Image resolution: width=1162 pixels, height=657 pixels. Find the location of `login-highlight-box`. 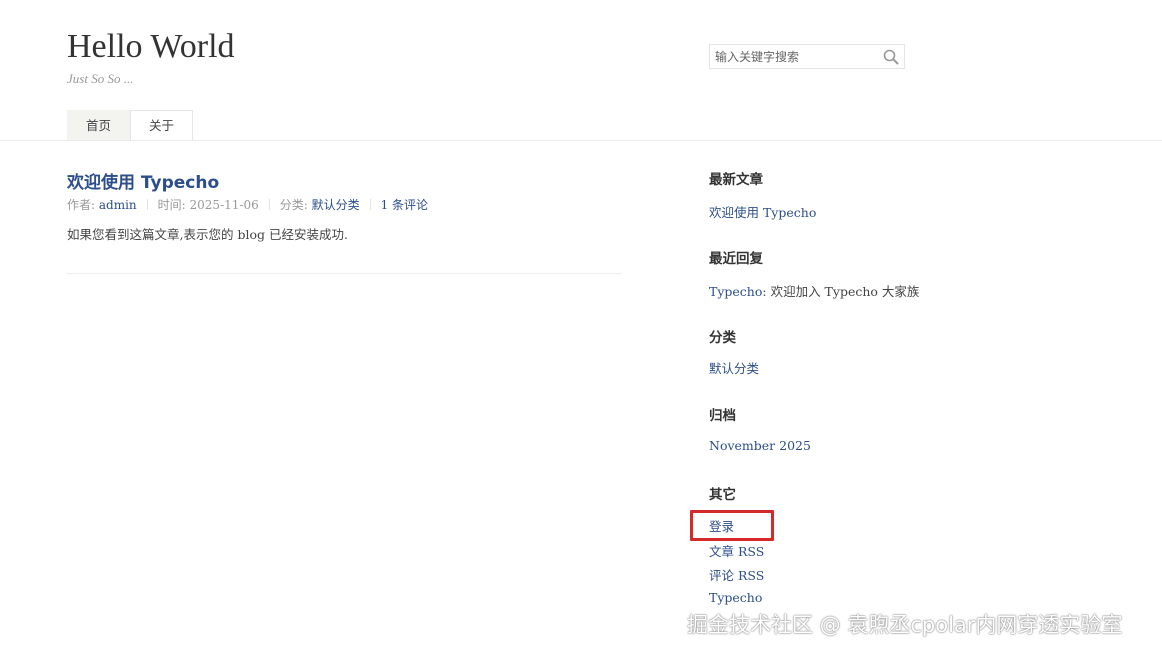

login-highlight-box is located at coordinates (732, 525).